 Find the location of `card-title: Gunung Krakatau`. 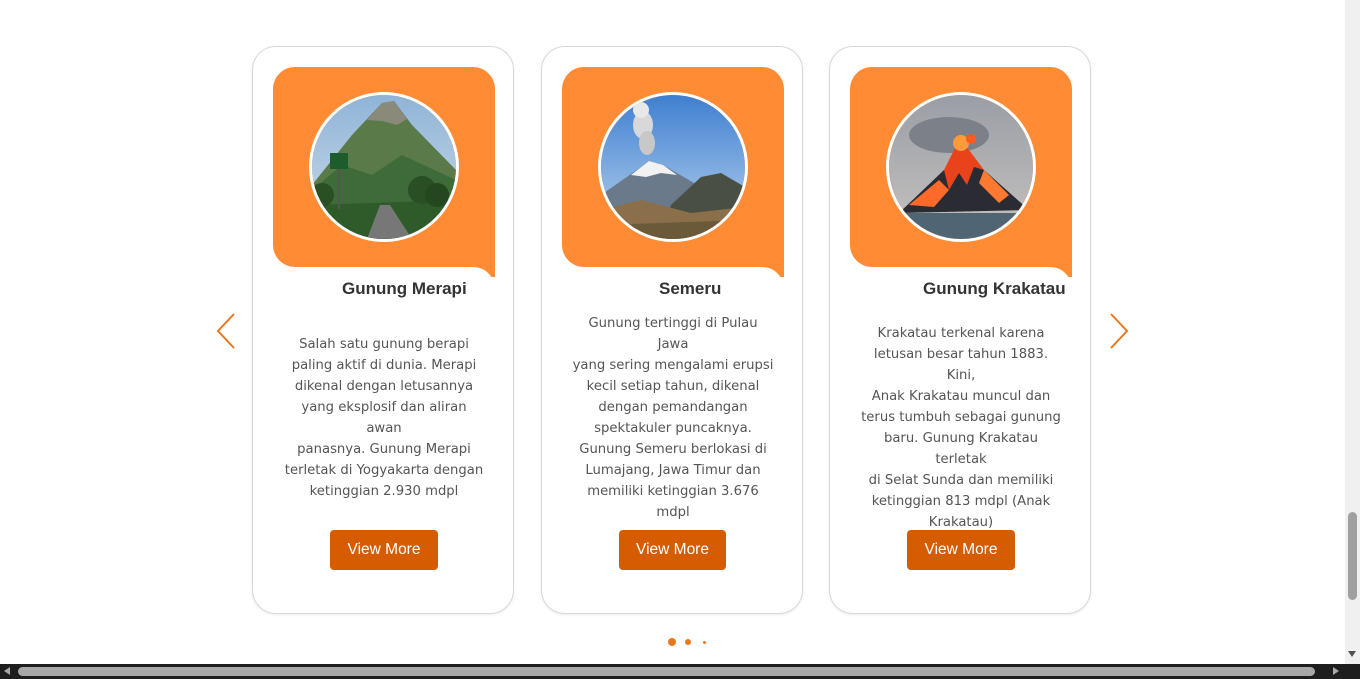

card-title: Gunung Krakatau is located at coordinates (961, 289).